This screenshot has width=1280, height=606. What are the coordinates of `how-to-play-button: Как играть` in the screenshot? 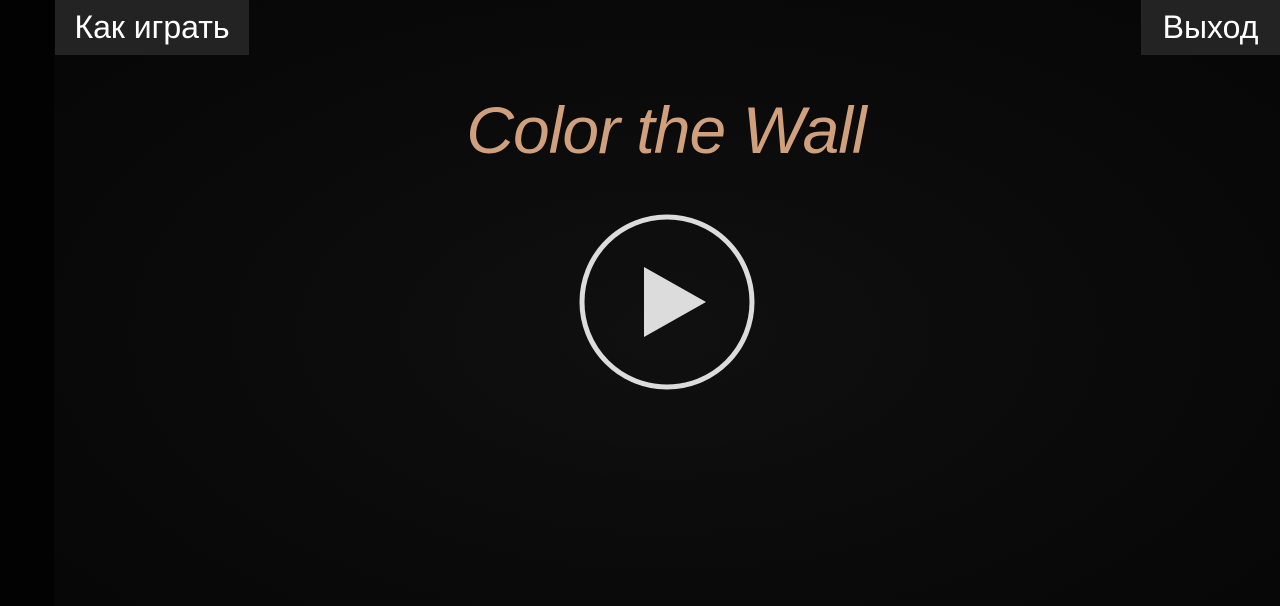 It's located at (152, 27).